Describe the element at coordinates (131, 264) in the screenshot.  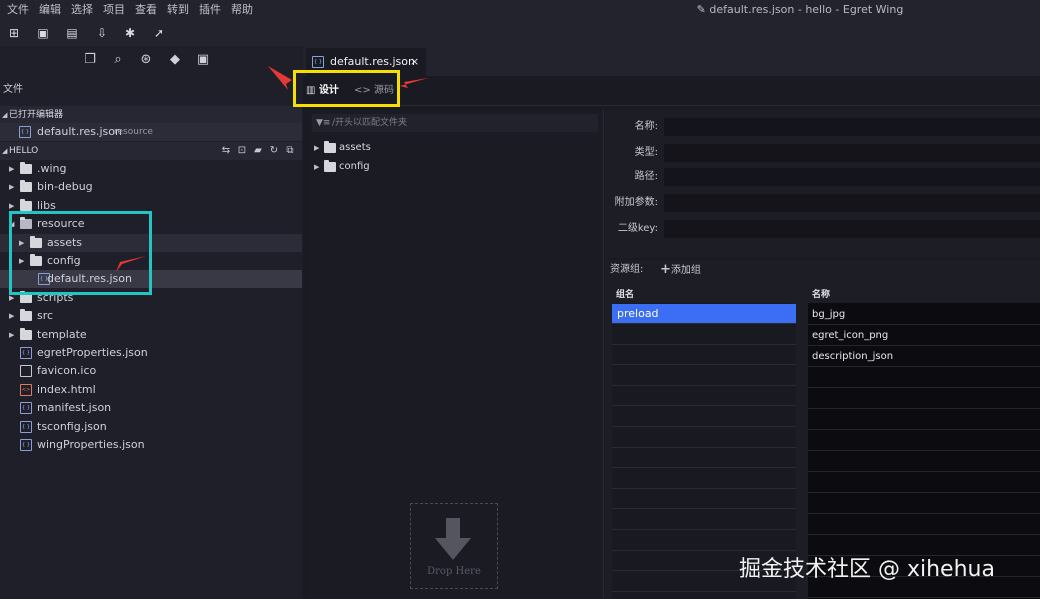
I see `red-arrow-tree` at that location.